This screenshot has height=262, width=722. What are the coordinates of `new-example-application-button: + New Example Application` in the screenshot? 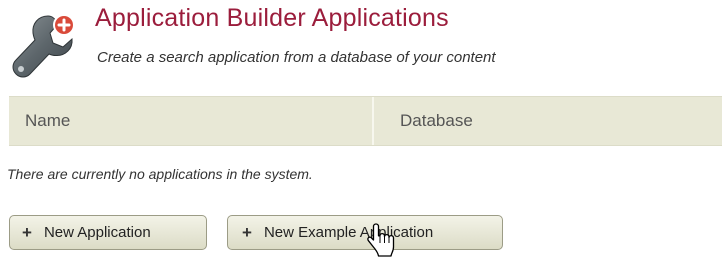 It's located at (365, 232).